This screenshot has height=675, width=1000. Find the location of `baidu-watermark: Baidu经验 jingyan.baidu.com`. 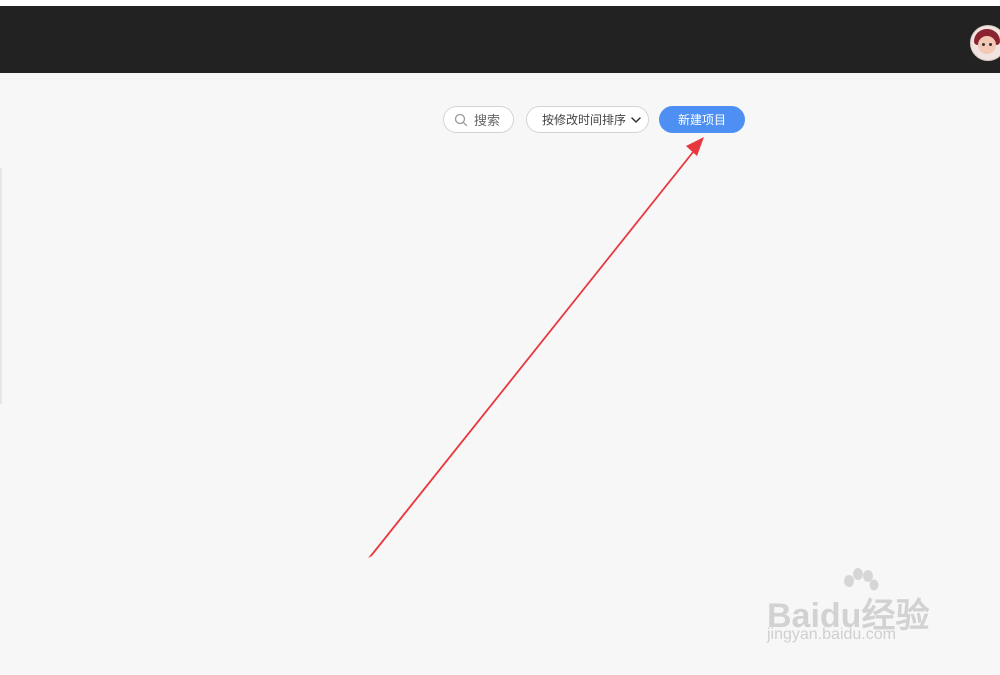

baidu-watermark: Baidu经验 jingyan.baidu.com is located at coordinates (865, 613).